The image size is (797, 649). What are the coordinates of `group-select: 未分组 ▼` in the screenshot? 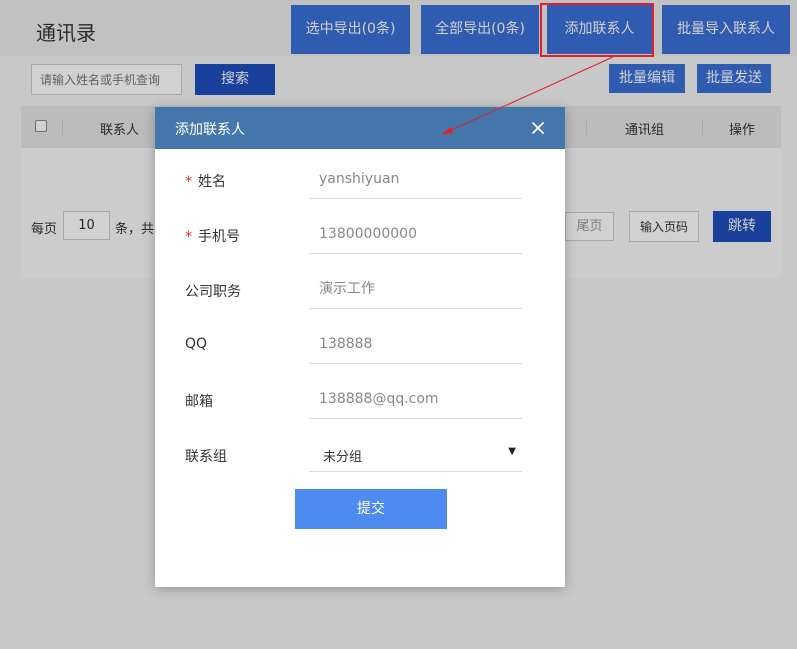 It's located at (415, 453).